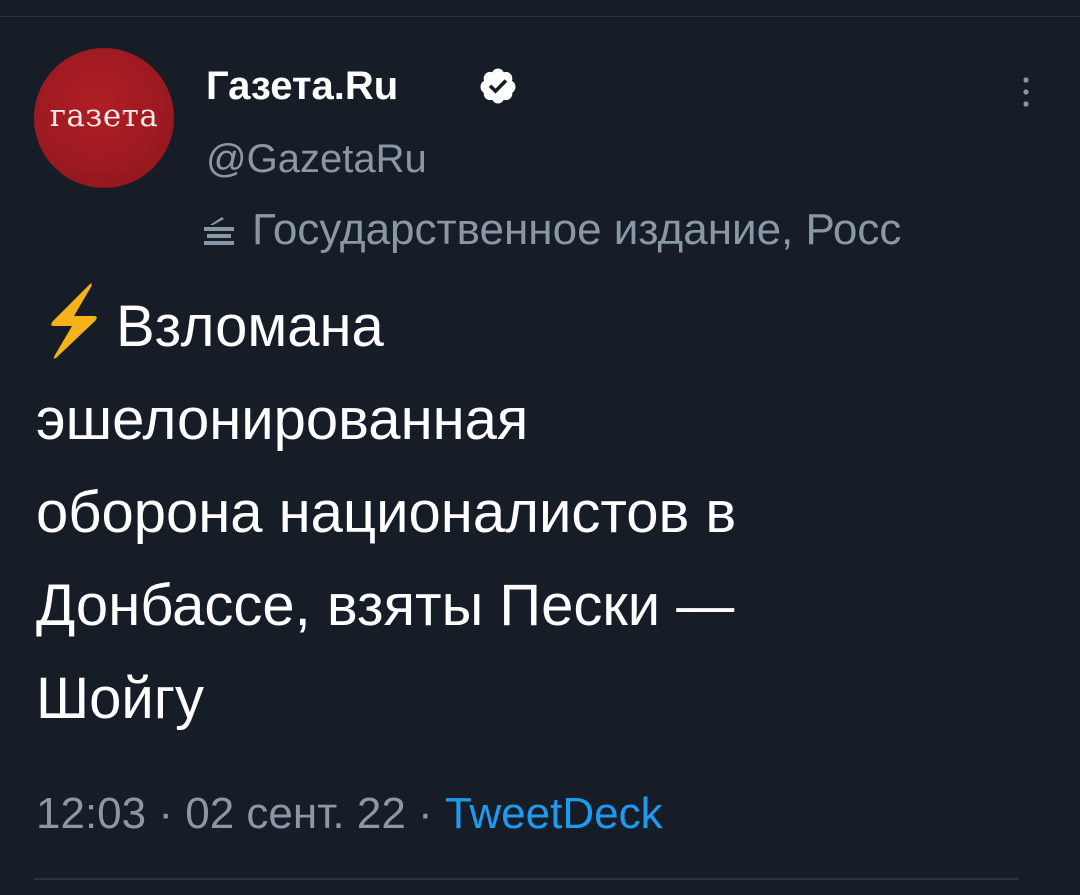  I want to click on tweet-line: Шойгу, so click(120, 698).